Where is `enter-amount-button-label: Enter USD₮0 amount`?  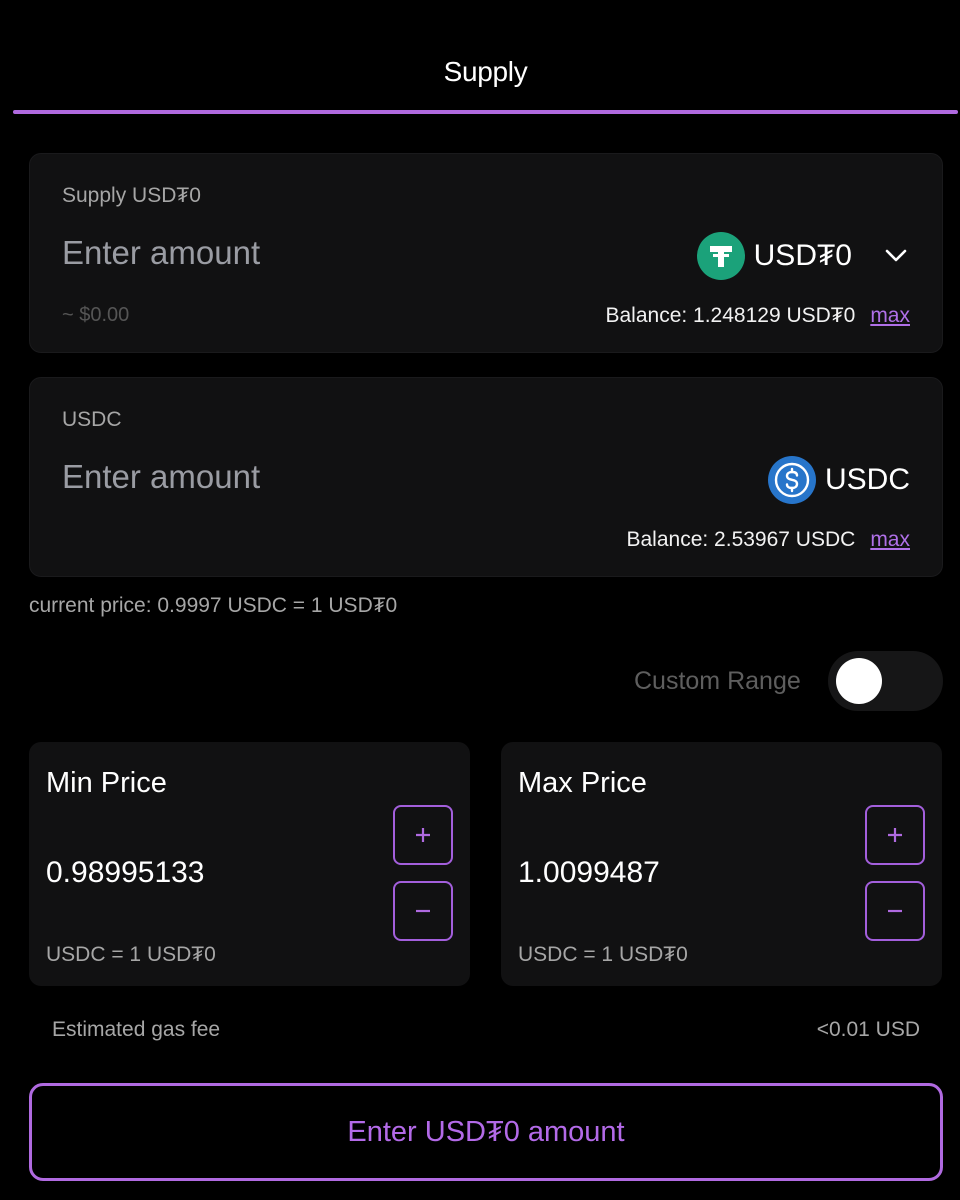
enter-amount-button-label: Enter USD₮0 amount is located at coordinates (486, 1131).